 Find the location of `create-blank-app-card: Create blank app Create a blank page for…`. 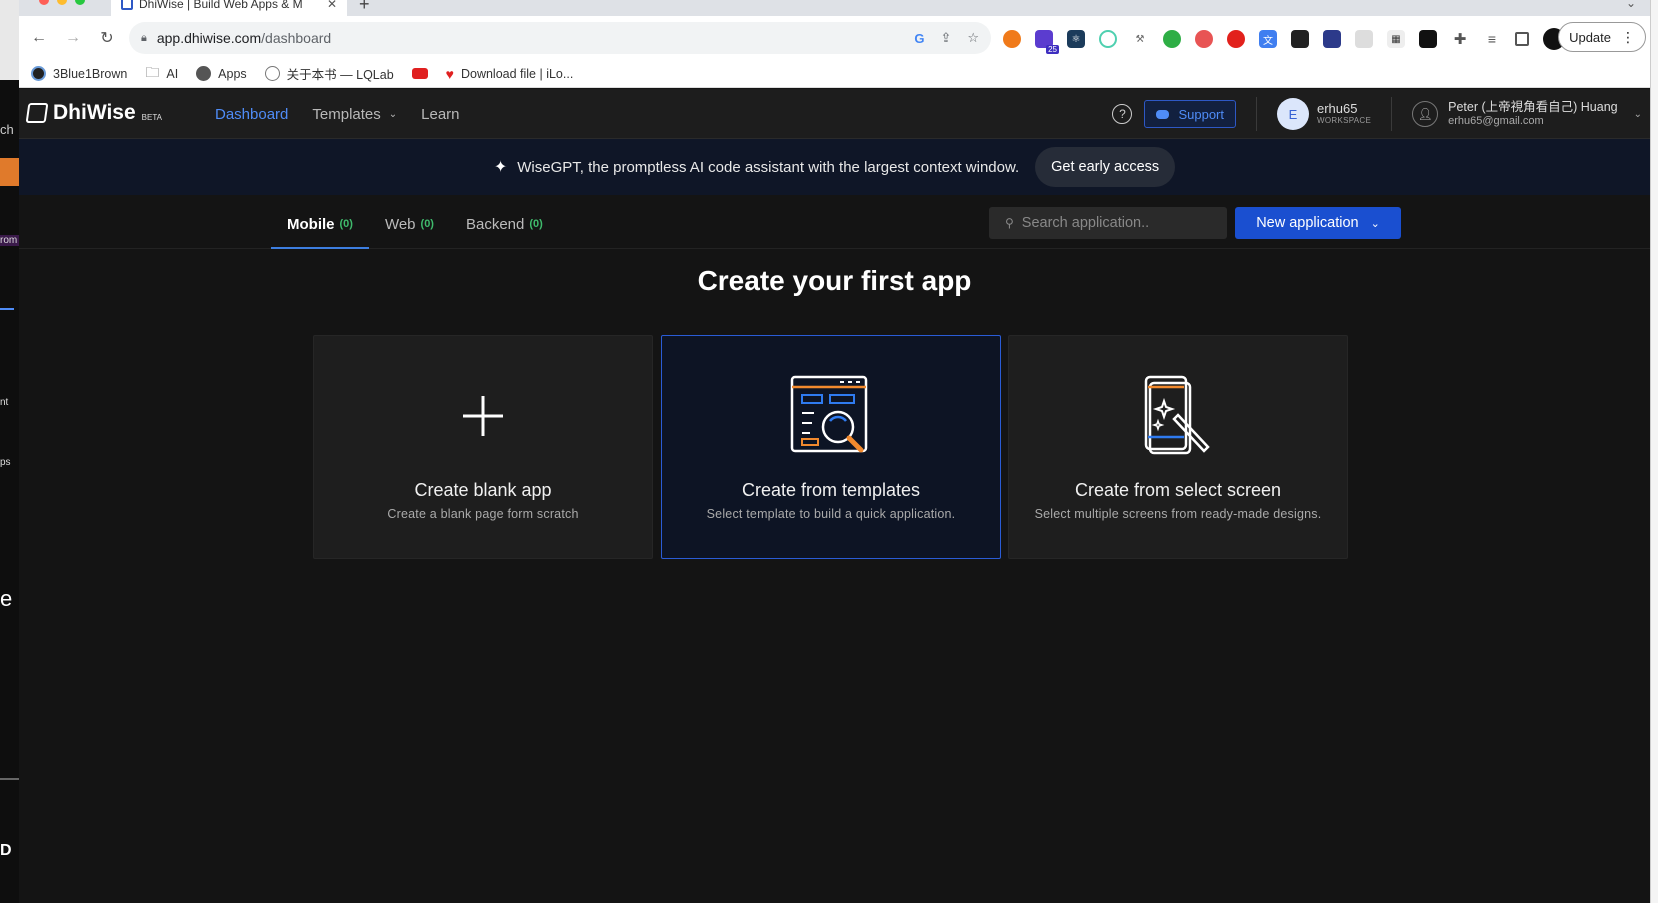

create-blank-app-card: Create blank app Create a blank page for… is located at coordinates (483, 447).